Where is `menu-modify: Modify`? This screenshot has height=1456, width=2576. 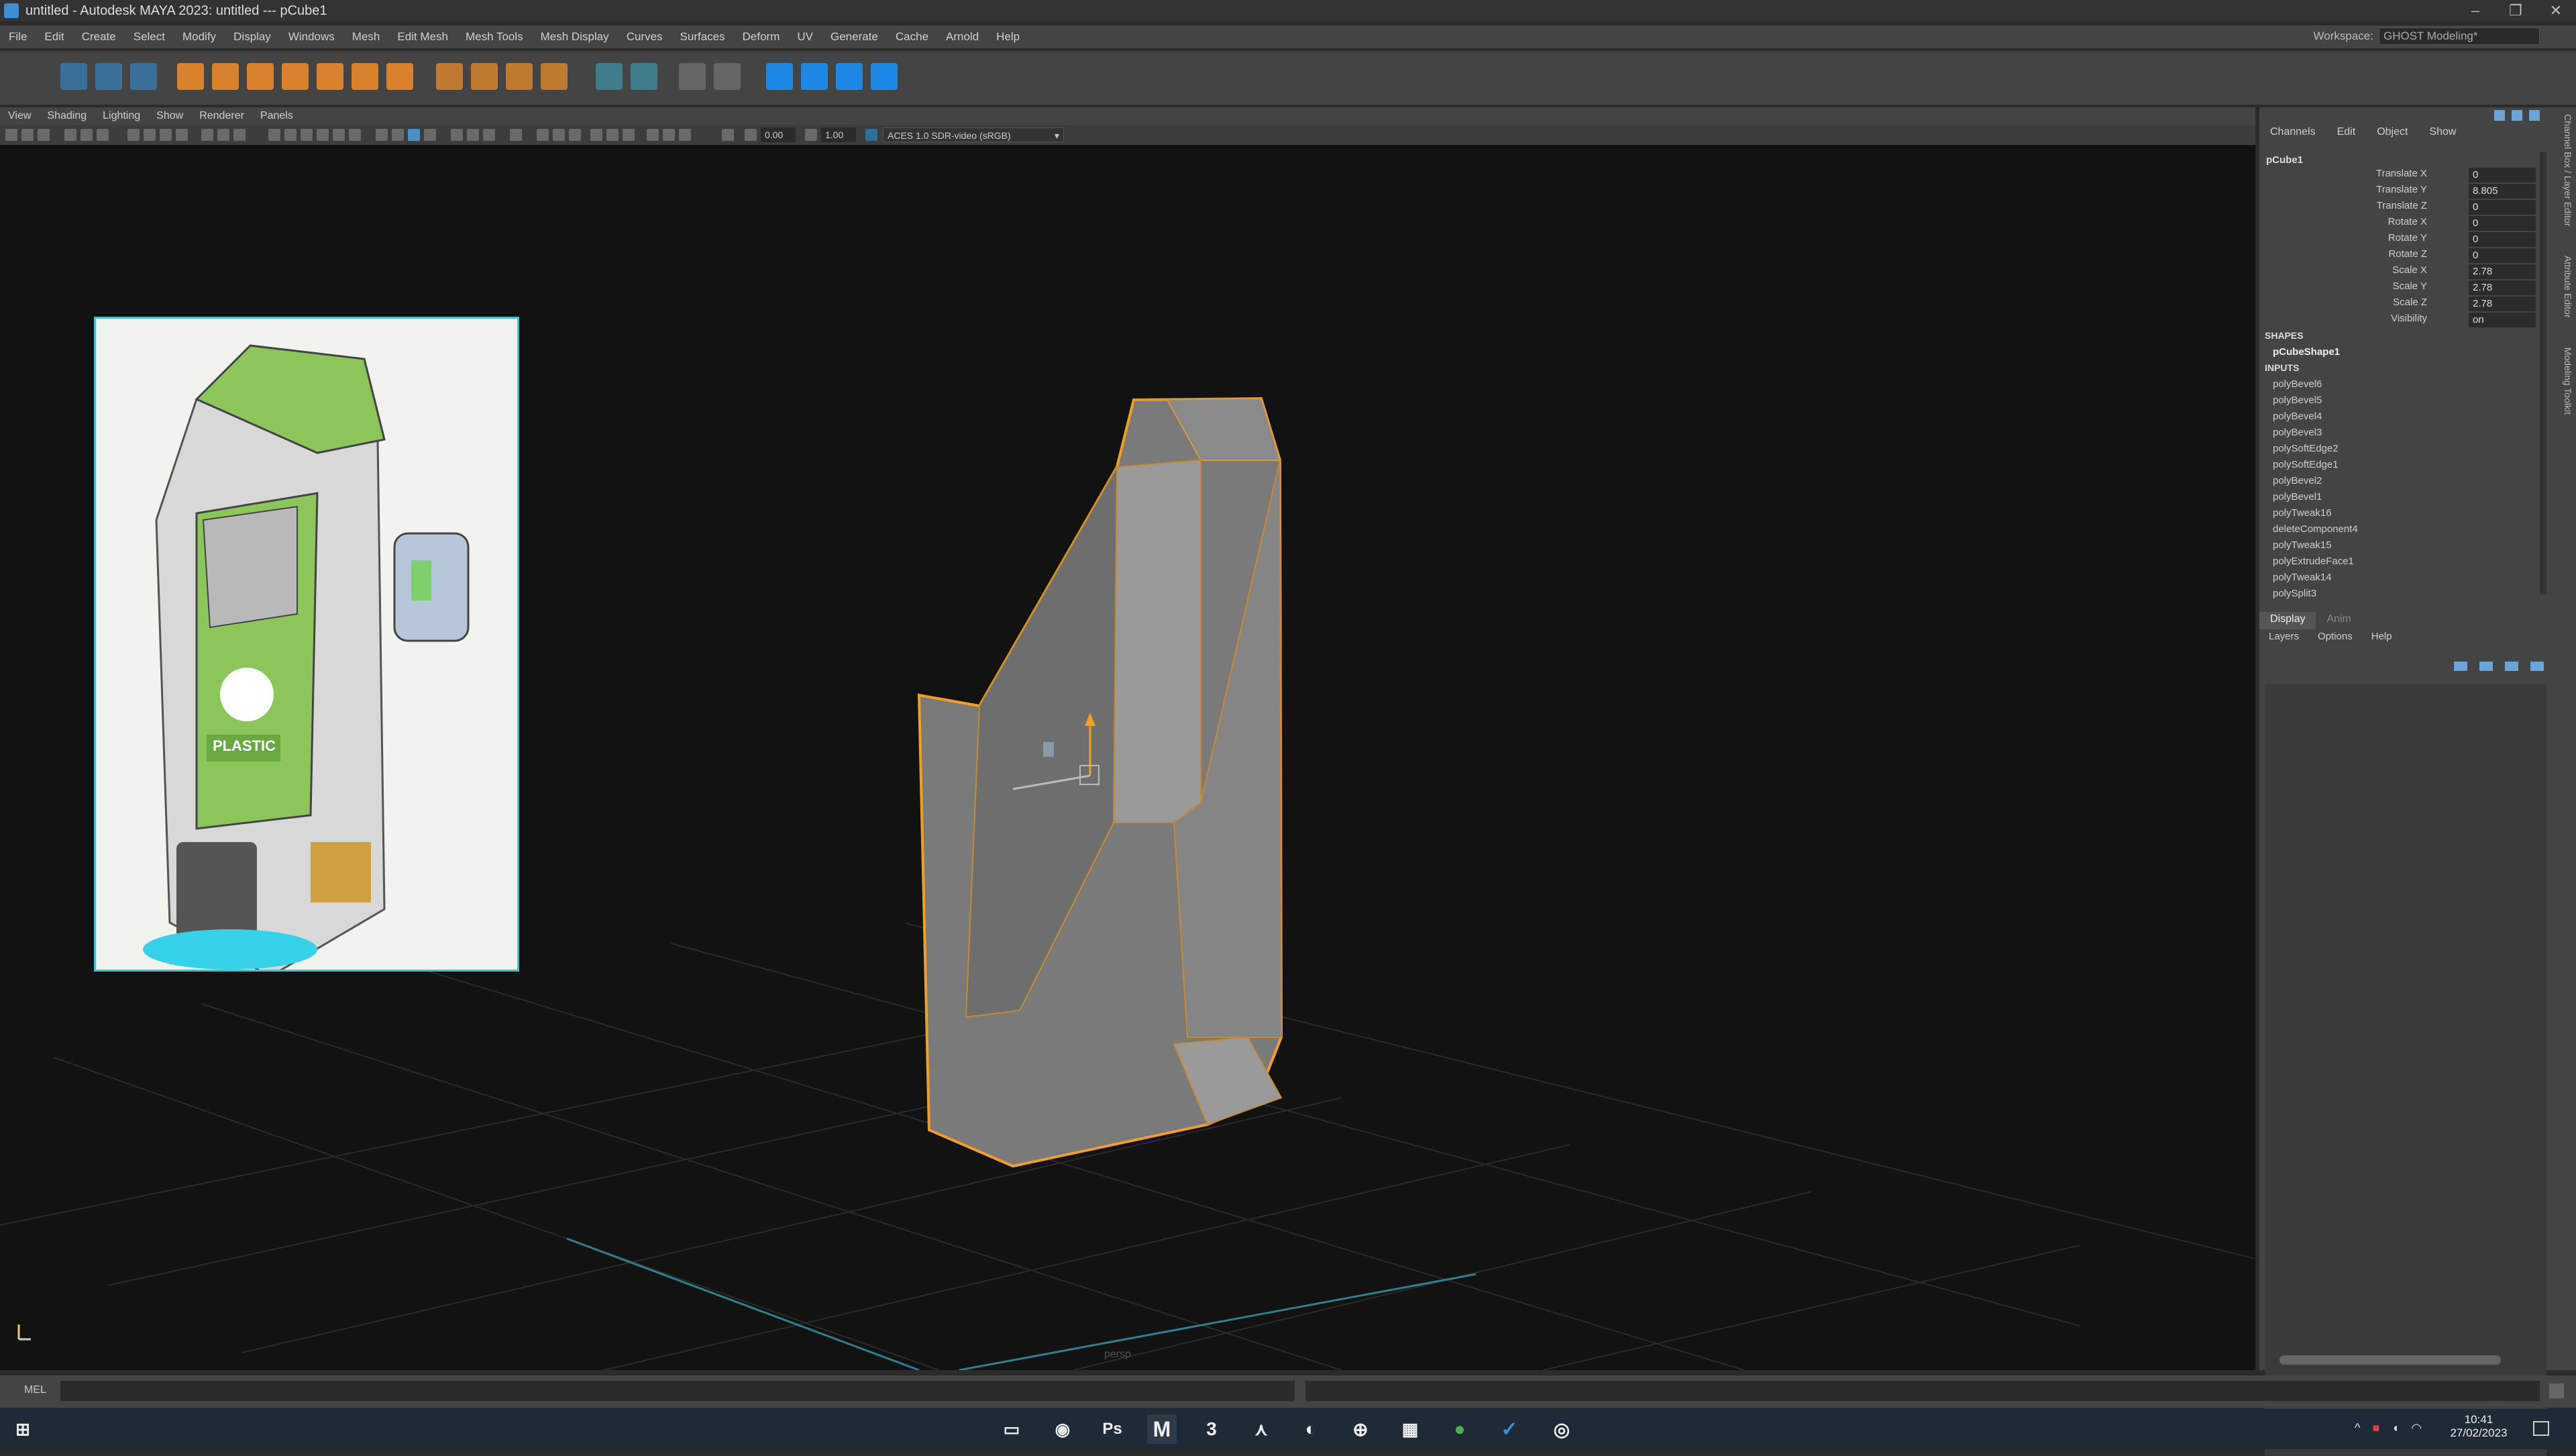
menu-modify: Modify is located at coordinates (199, 37).